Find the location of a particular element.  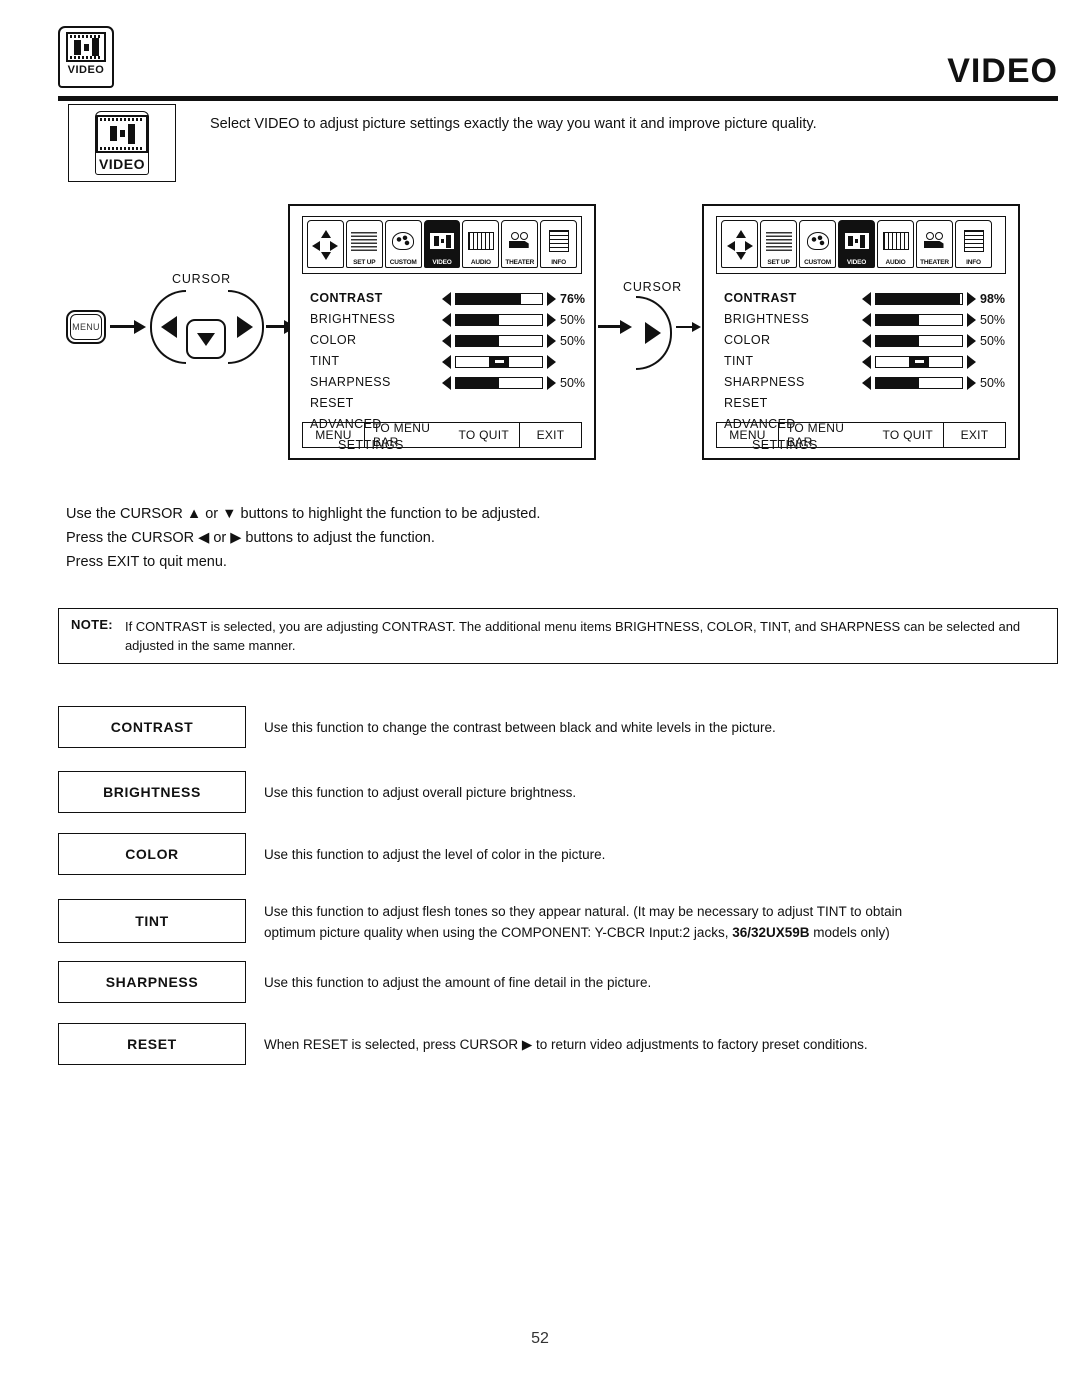

slider-center-notch is located at coordinates (499, 361).